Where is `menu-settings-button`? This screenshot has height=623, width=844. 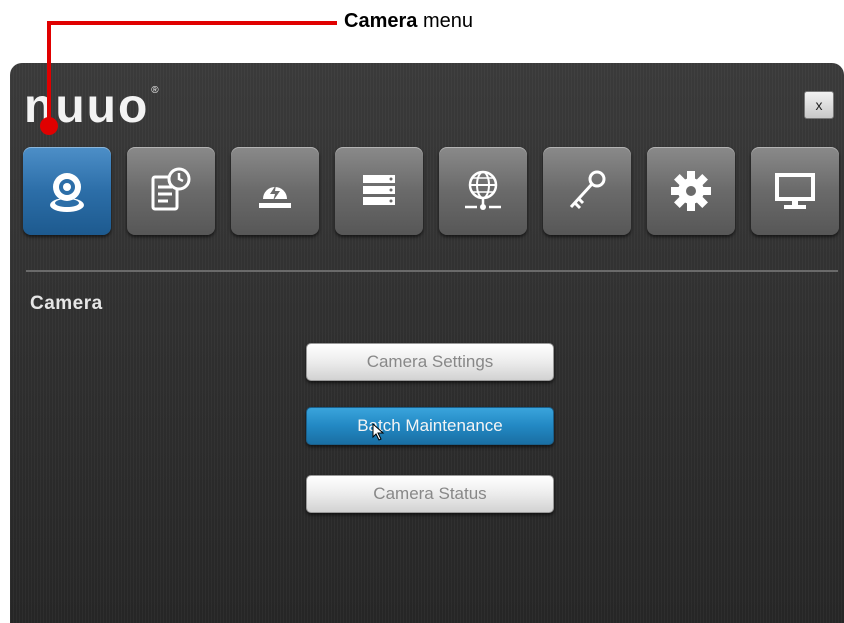
menu-settings-button is located at coordinates (691, 191).